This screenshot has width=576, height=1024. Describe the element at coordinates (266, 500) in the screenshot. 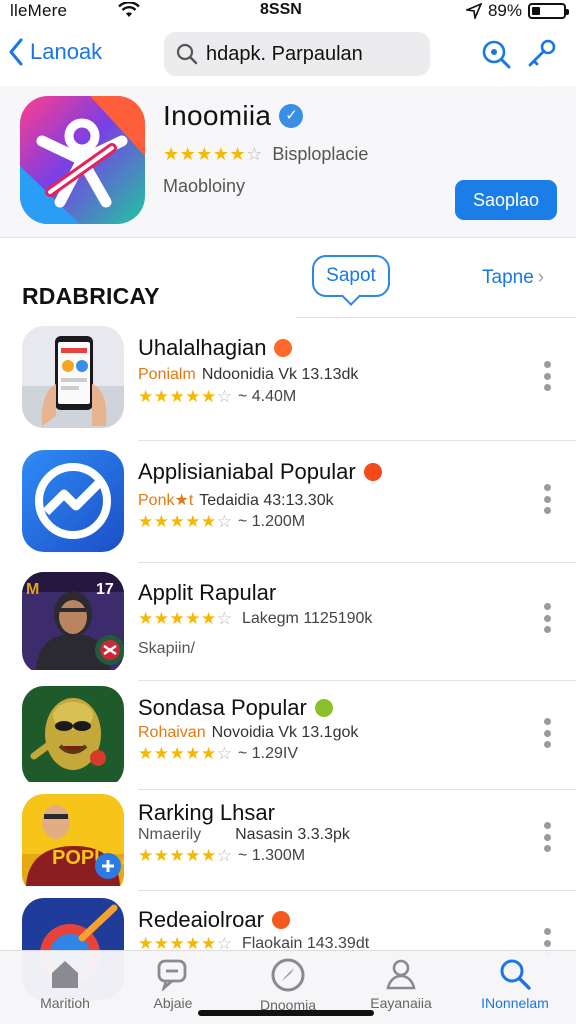

I see `app-meta-text: Tedaidia 43:13.30k` at that location.